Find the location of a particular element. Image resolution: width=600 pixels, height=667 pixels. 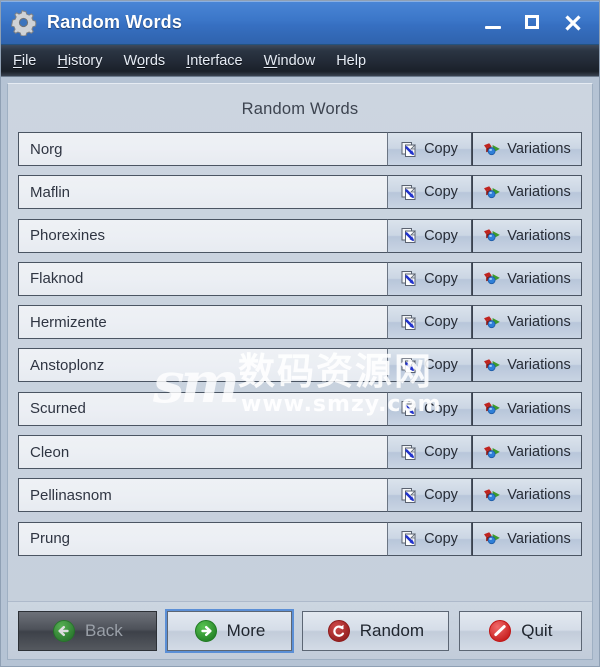

word-row: Flaknod Copy Variations is located at coordinates (300, 278).